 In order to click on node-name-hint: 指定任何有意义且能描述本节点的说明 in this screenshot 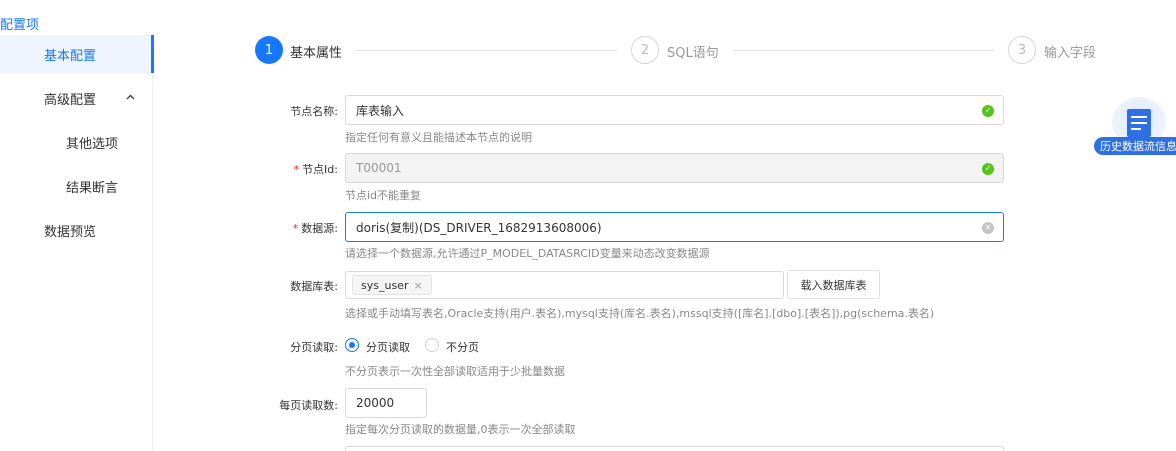, I will do `click(438, 137)`.